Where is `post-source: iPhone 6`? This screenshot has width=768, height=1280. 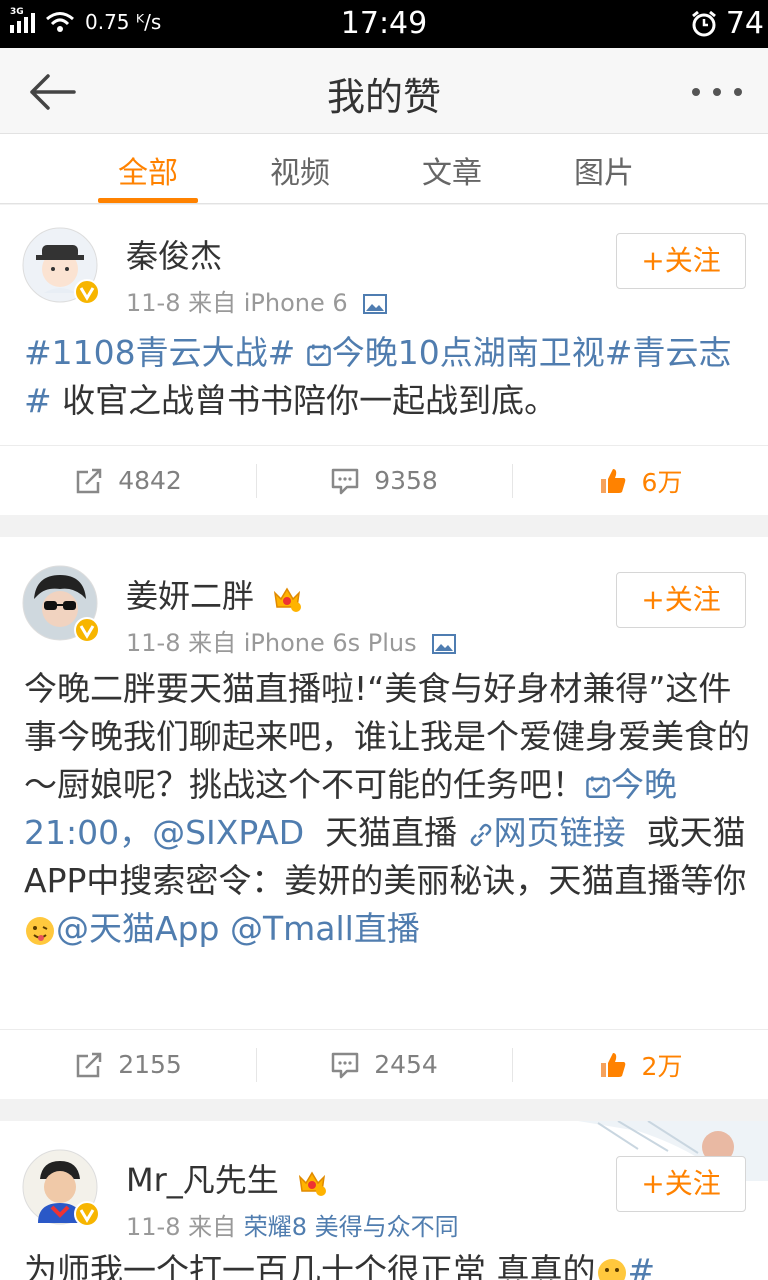 post-source: iPhone 6 is located at coordinates (295, 303).